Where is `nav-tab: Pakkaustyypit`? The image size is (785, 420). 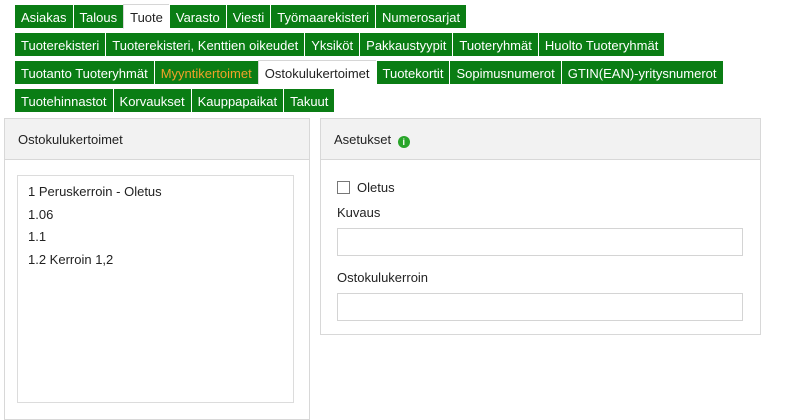 nav-tab: Pakkaustyypit is located at coordinates (406, 44).